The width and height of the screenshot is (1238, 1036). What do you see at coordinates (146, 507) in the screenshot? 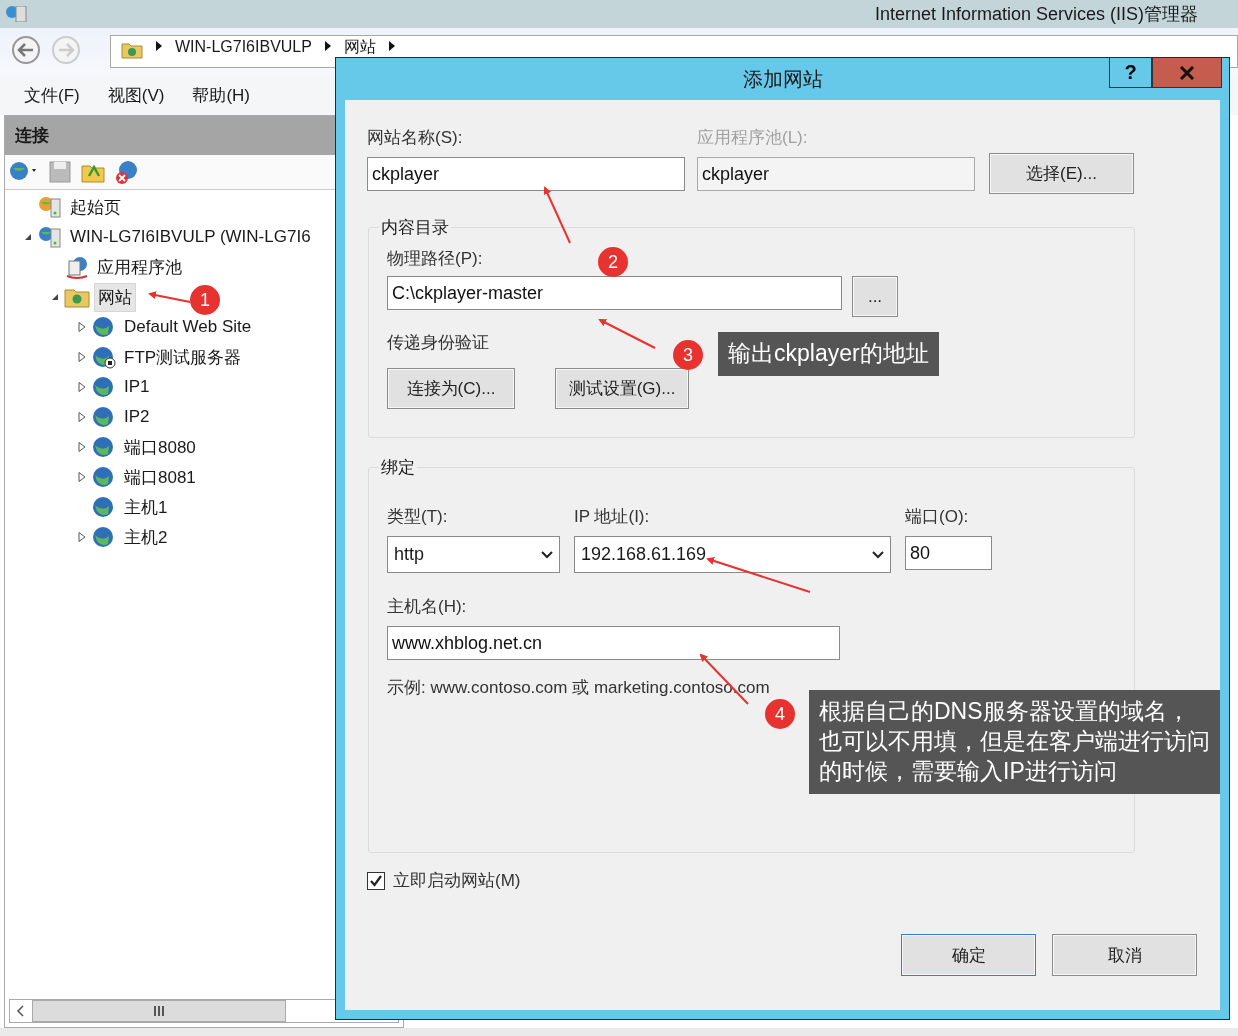
I see `tree-item: 主机1` at bounding box center [146, 507].